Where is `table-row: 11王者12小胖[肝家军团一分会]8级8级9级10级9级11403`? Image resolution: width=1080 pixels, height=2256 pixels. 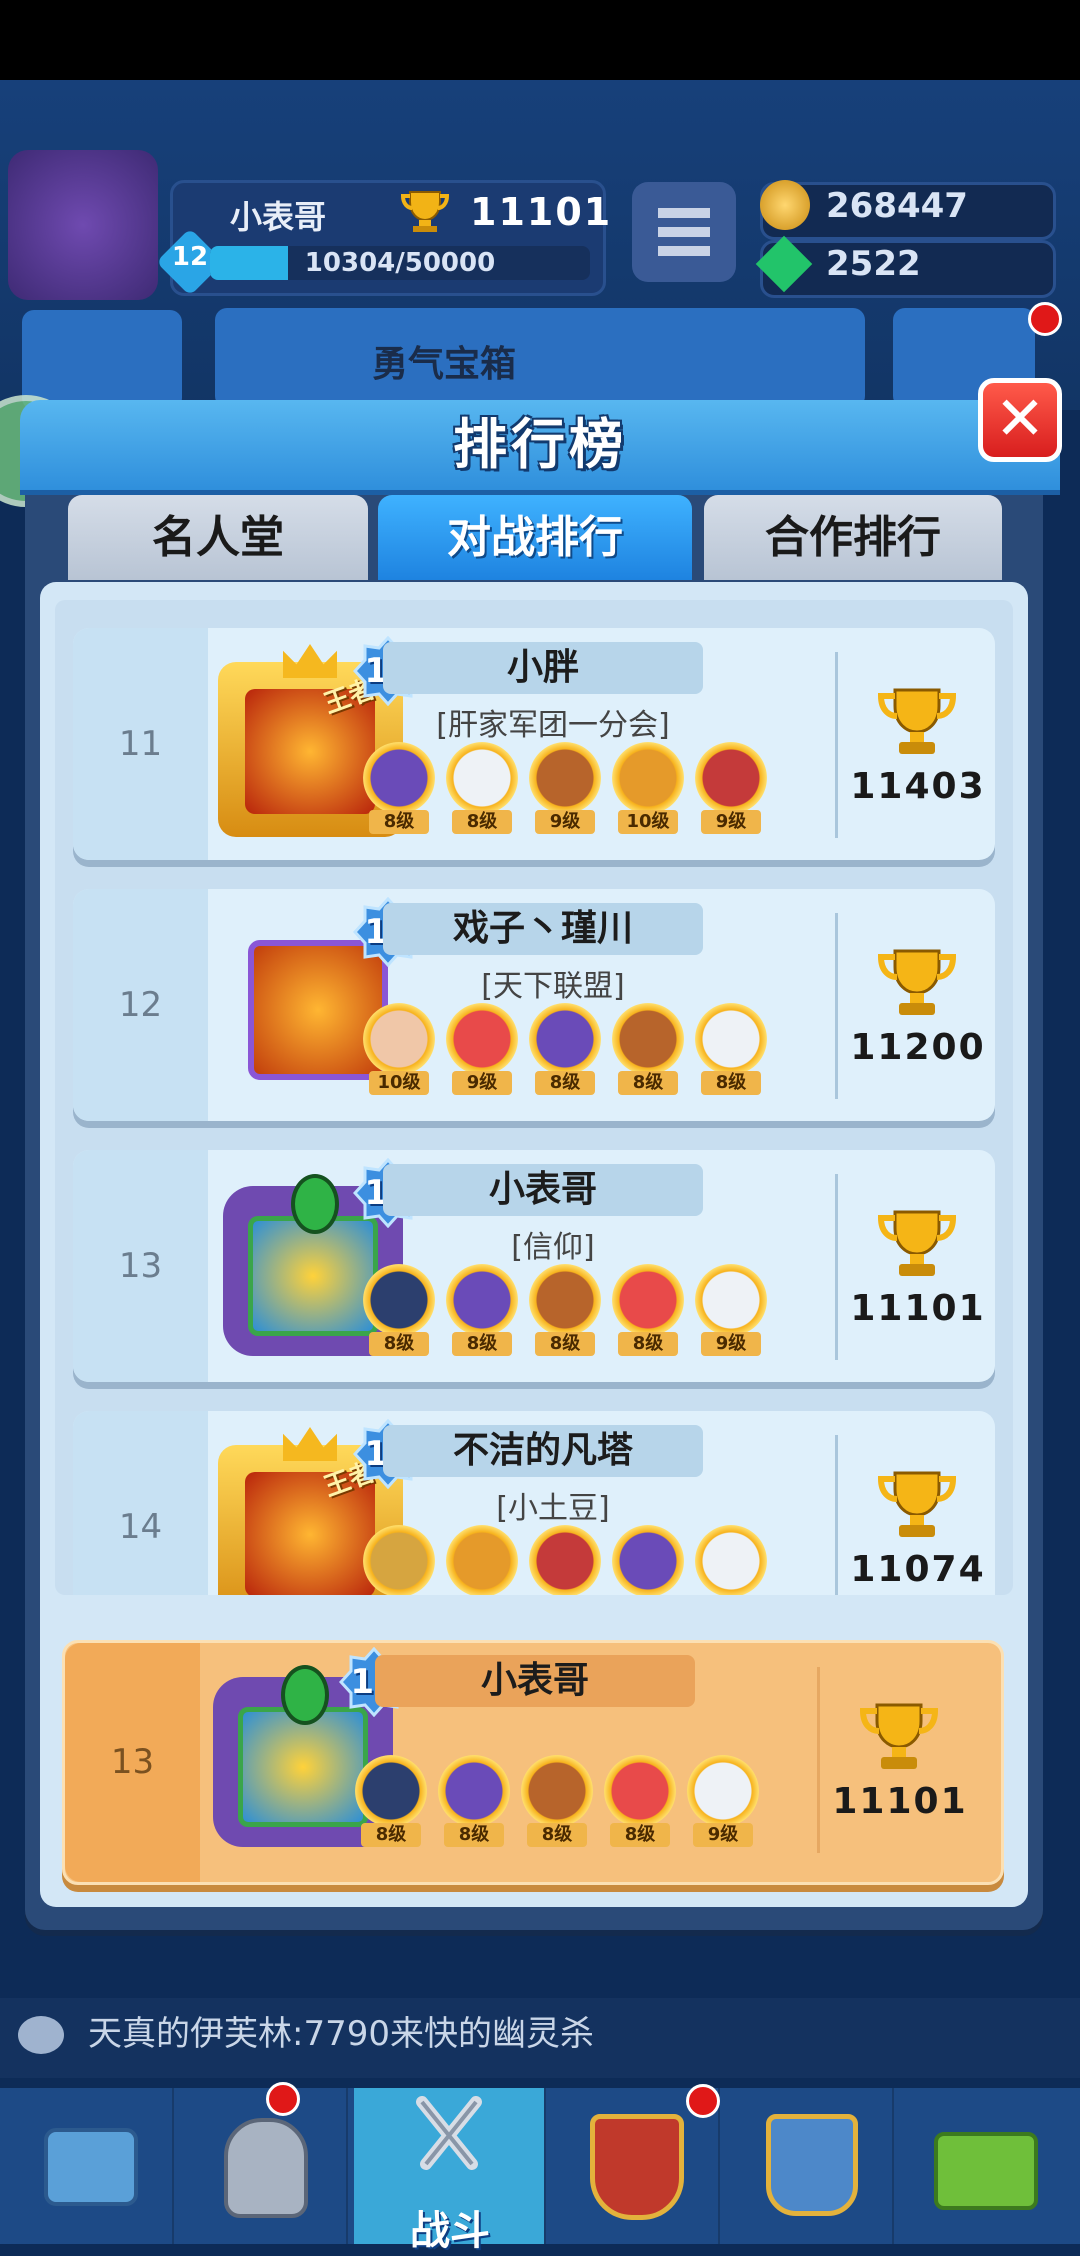
table-row: 11王者12小胖[肝家军团一分会]8级8级9级10级9级11403 is located at coordinates (534, 744).